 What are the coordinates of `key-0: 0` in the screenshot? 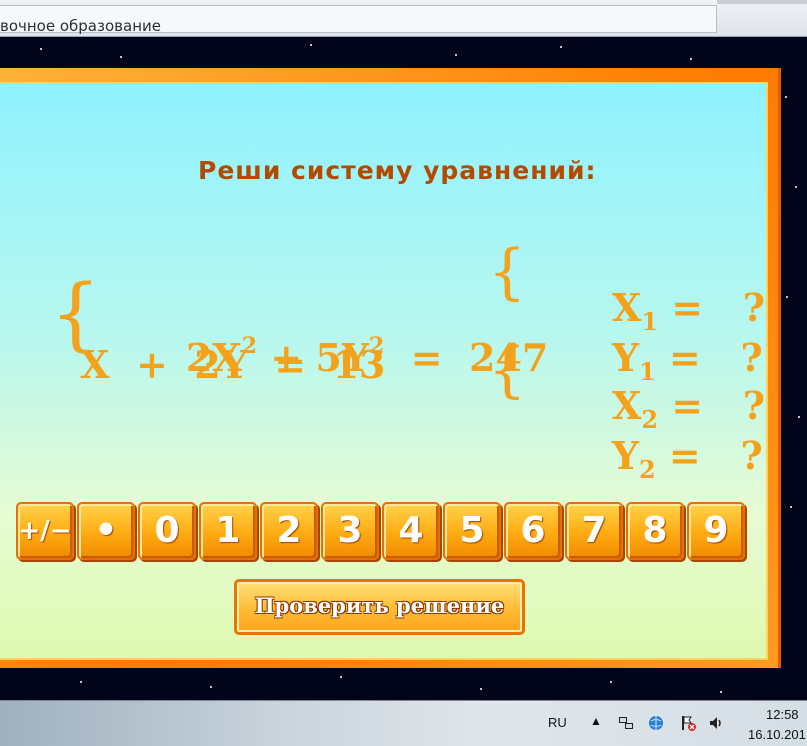 It's located at (167, 531).